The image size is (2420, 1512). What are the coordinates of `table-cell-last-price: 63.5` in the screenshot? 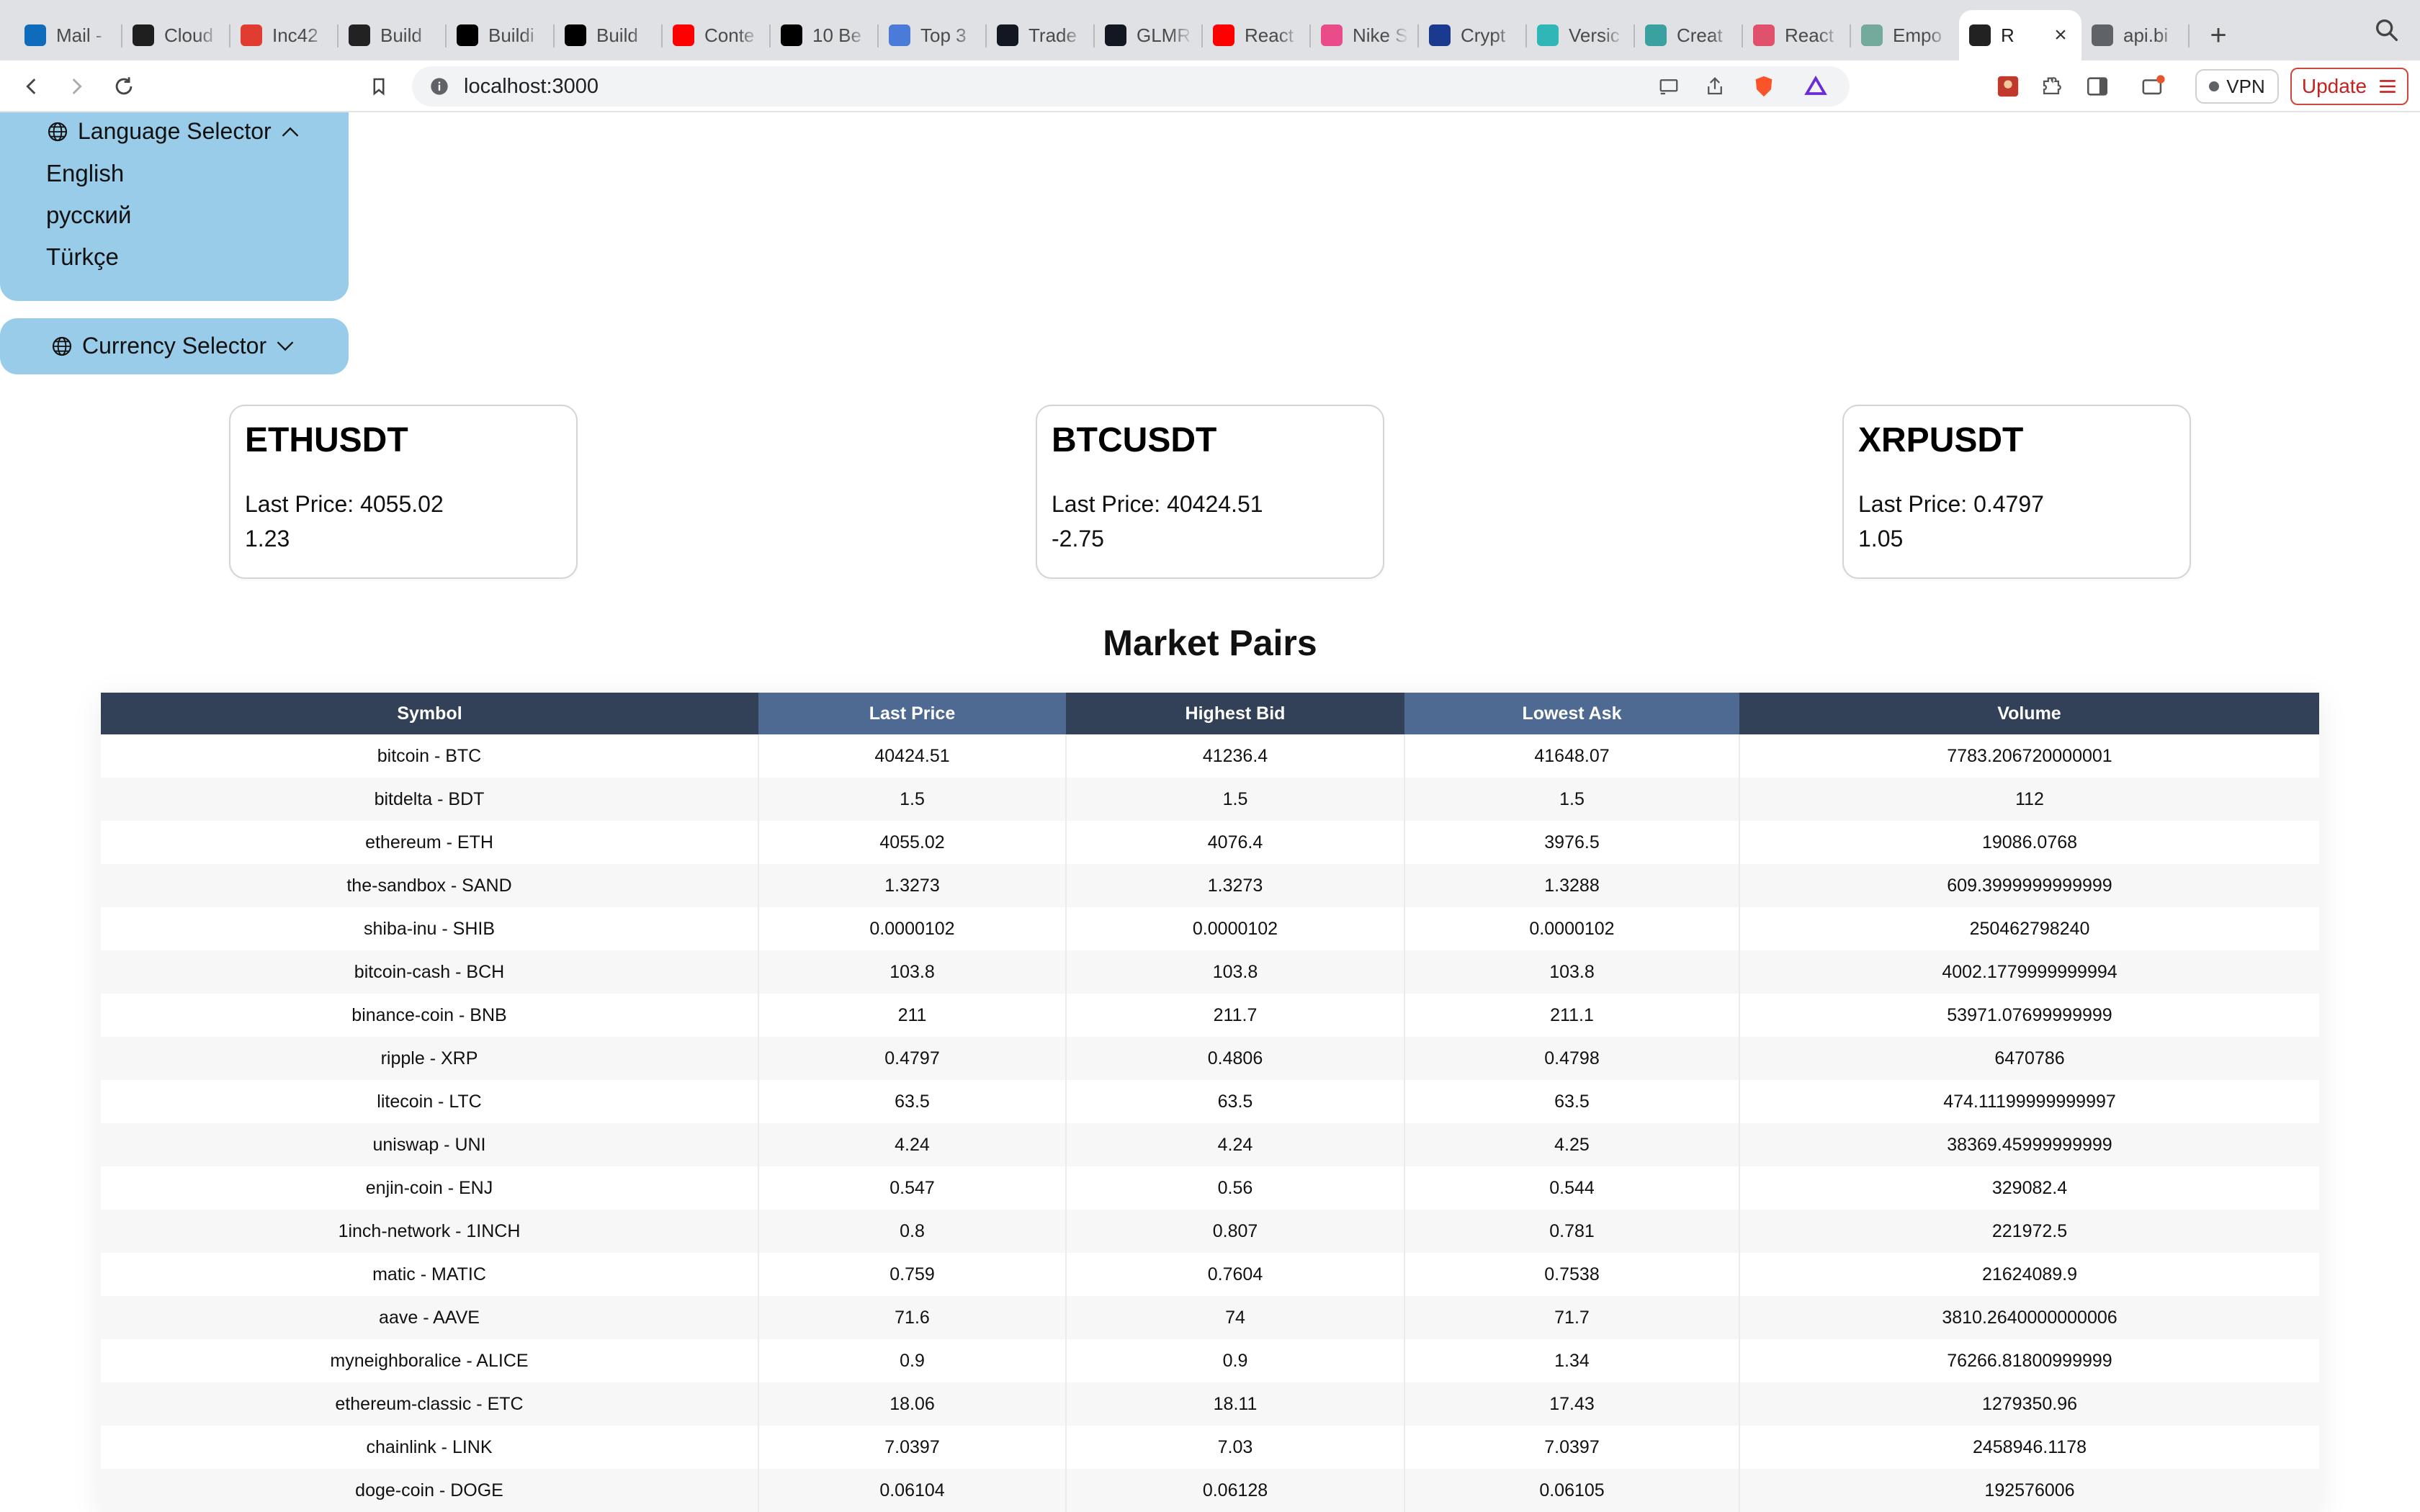 It's located at (912, 1101).